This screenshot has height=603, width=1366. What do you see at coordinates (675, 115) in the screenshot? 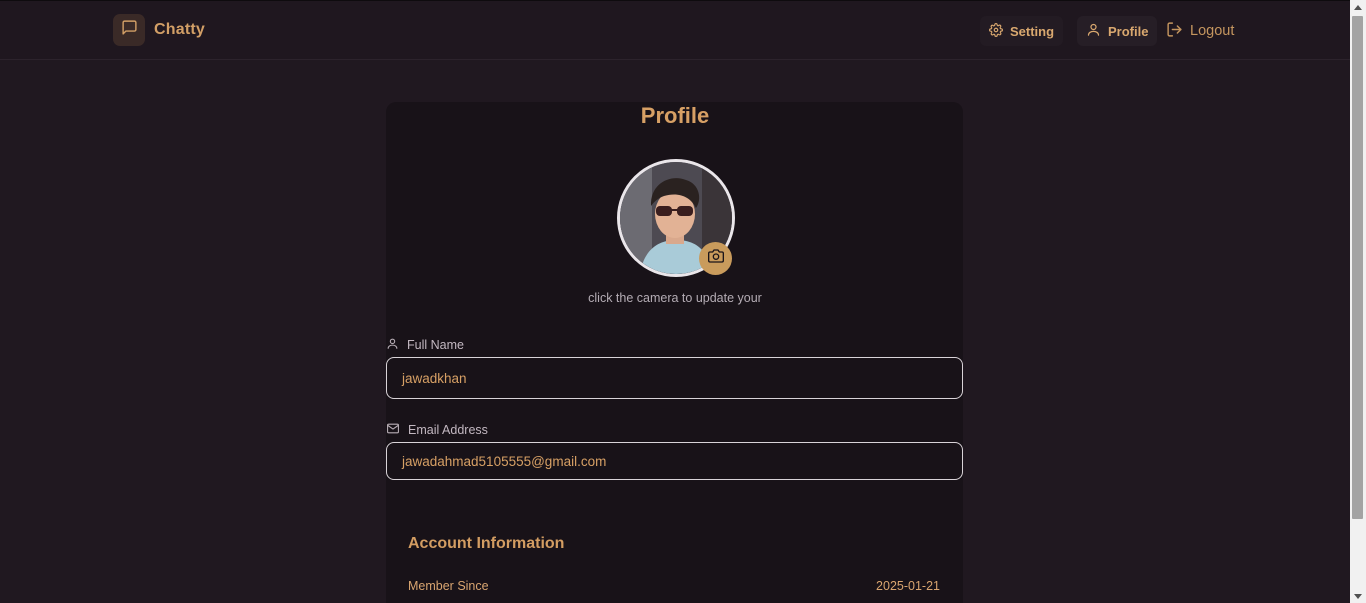
I see `page-title: Profile` at bounding box center [675, 115].